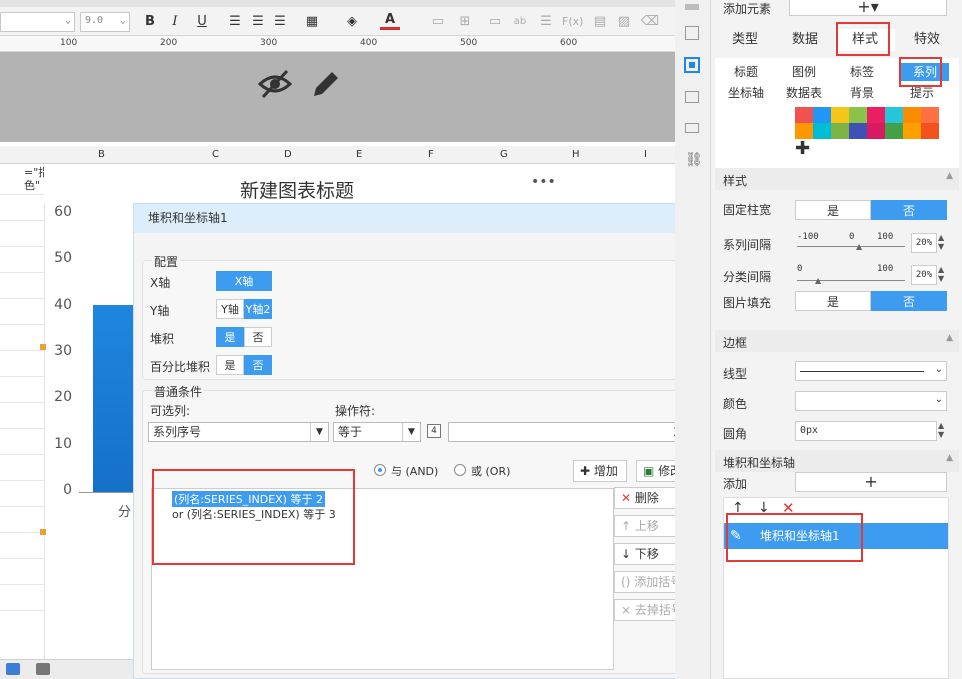 The width and height of the screenshot is (962, 679). I want to click on column-label: H, so click(576, 154).